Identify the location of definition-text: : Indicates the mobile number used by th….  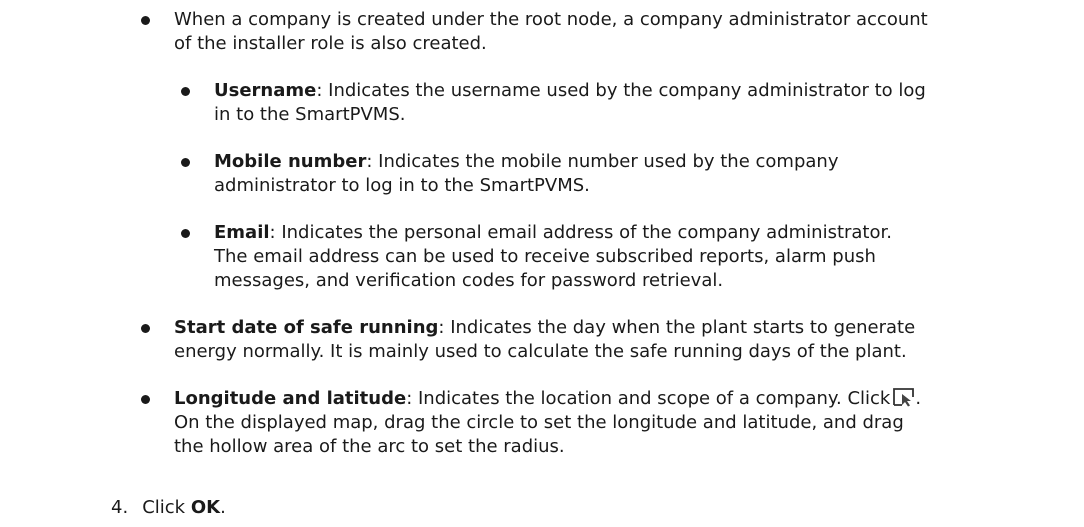
(602, 161).